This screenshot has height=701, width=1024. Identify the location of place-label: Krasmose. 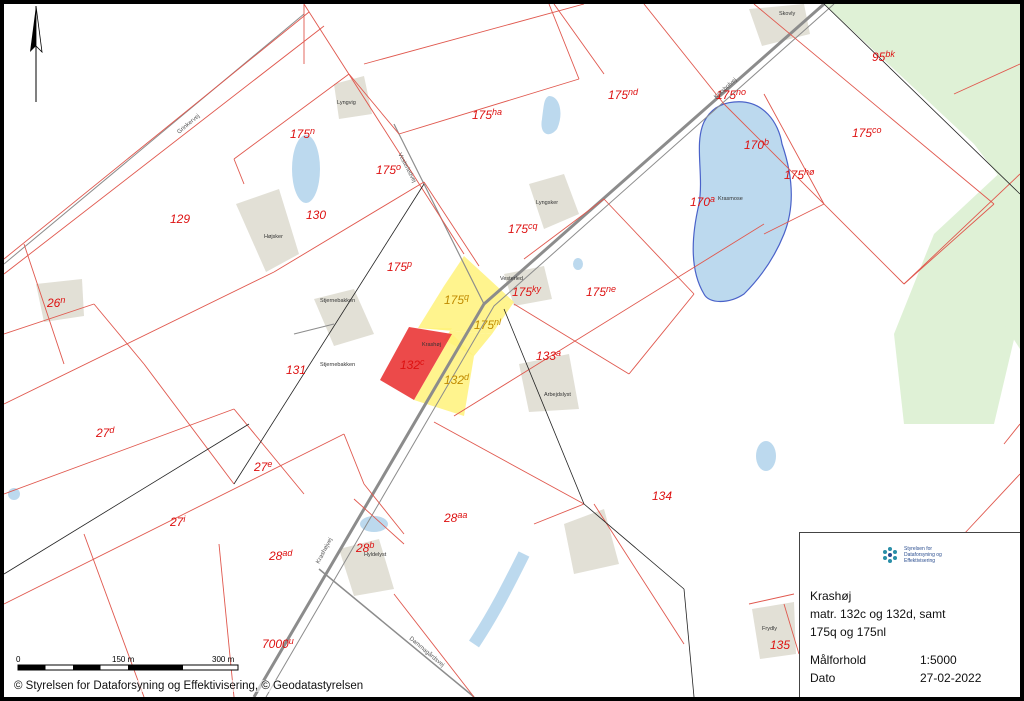
(730, 199).